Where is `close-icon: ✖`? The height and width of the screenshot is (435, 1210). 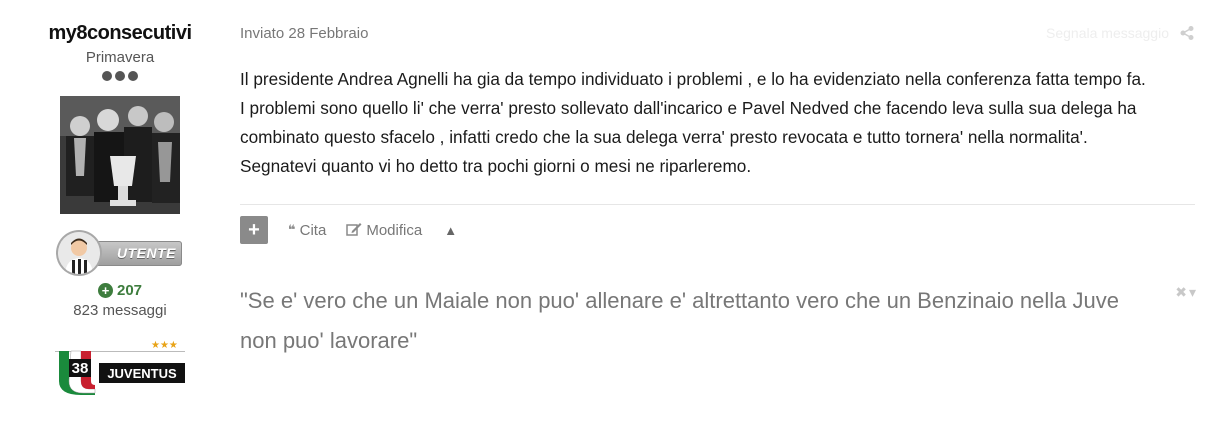 close-icon: ✖ is located at coordinates (1181, 292).